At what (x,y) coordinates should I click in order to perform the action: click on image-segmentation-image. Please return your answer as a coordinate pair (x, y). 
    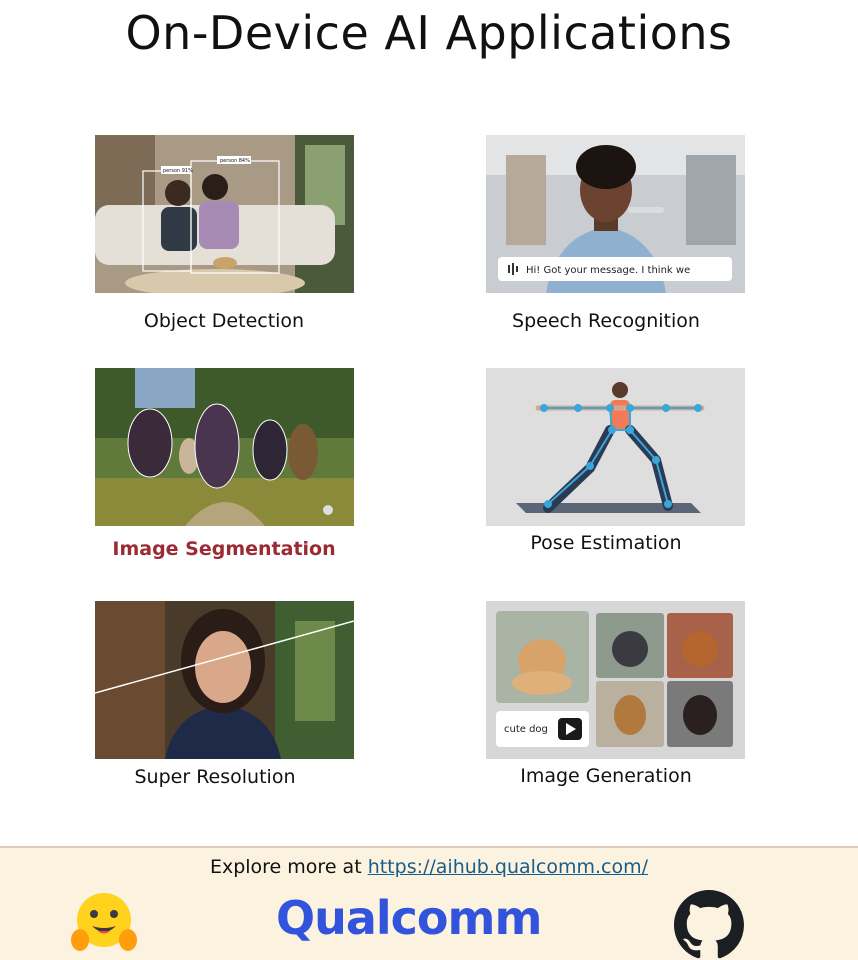
    Looking at the image, I should click on (224, 447).